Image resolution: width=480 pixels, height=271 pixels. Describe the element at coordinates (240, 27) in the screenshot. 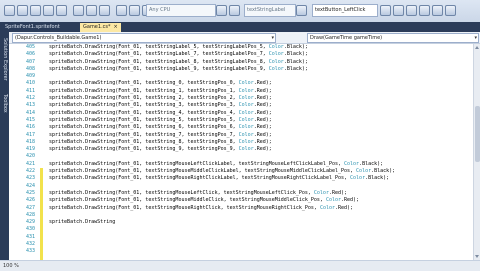

I see `document-tabs: SpriteFont1.spritefont Game1.cs* ×` at that location.